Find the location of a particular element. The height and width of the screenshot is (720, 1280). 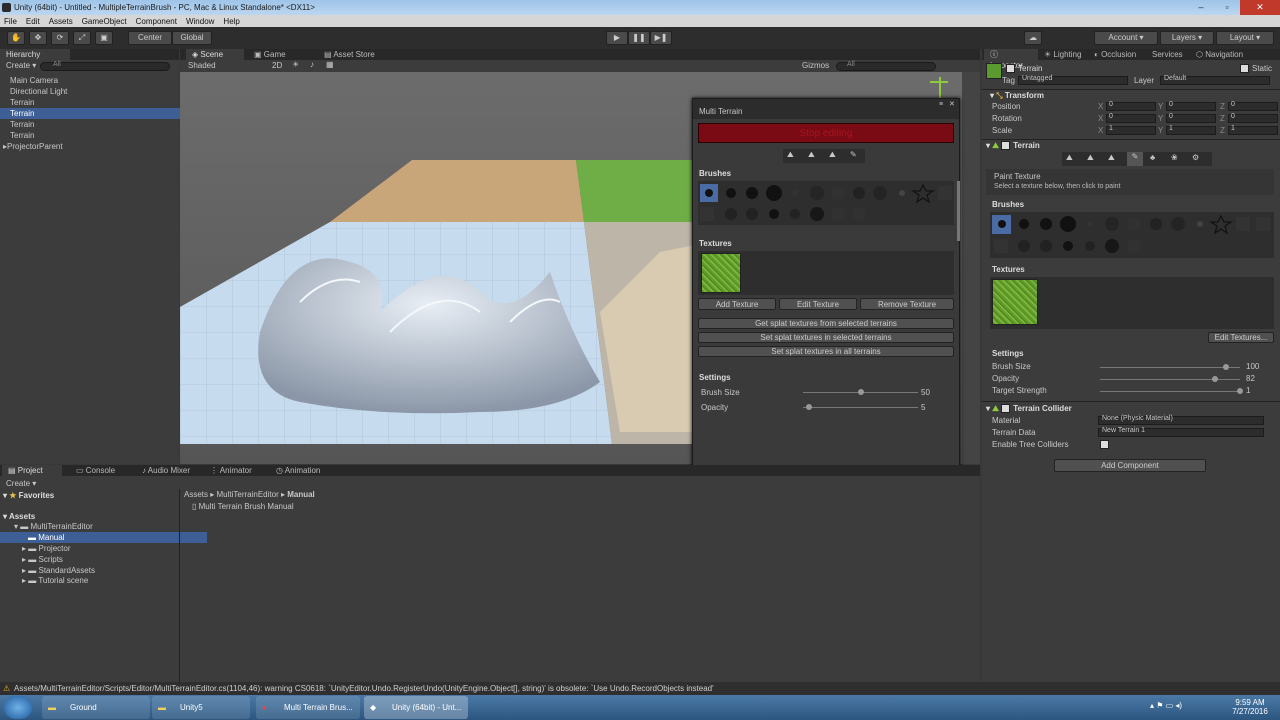

layers-dropdown: Layers ▾ is located at coordinates (1187, 38).